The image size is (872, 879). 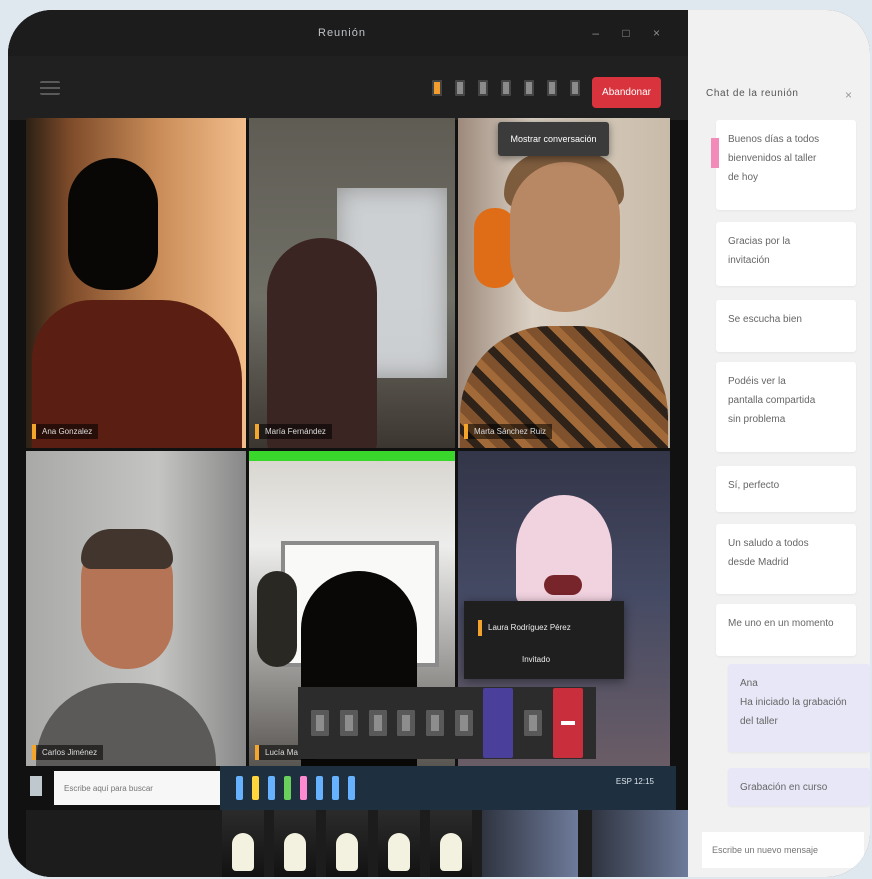 I want to click on participant-tile: Ana Gonzalez, so click(x=136, y=283).